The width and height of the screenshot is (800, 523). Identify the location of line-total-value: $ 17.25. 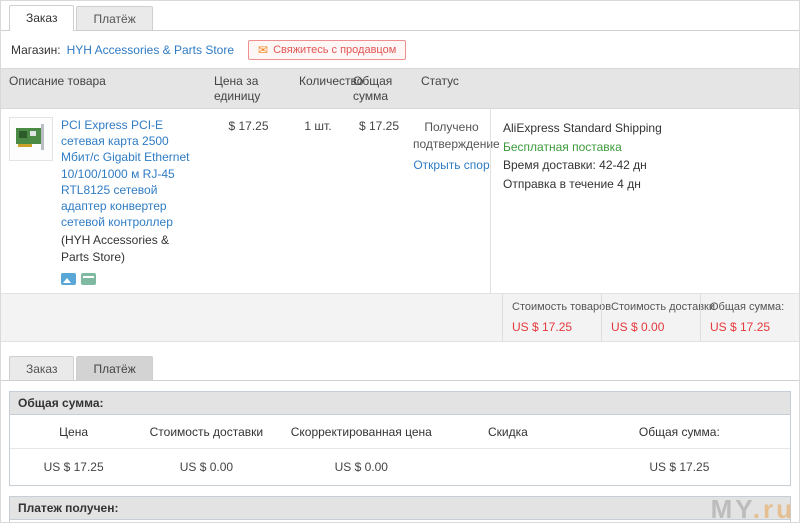
(379, 126).